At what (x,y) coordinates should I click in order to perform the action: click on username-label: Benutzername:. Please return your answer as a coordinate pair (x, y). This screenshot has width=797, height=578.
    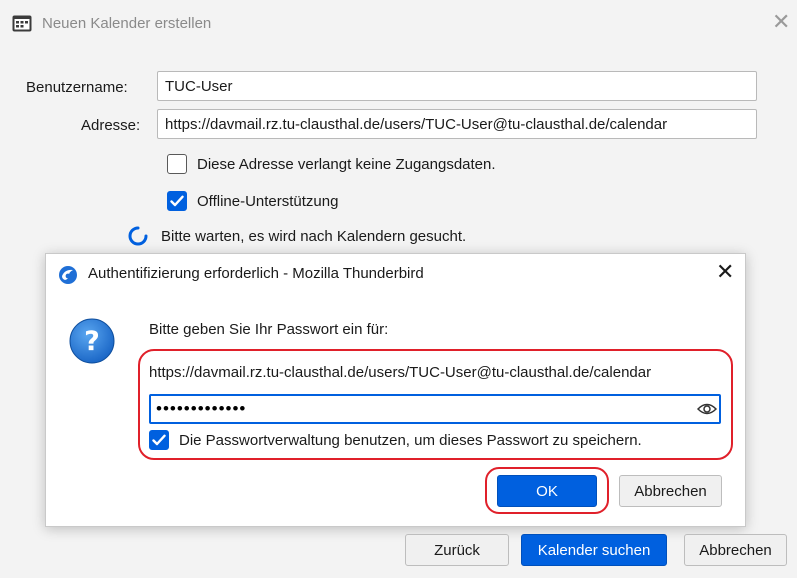
    Looking at the image, I should click on (77, 87).